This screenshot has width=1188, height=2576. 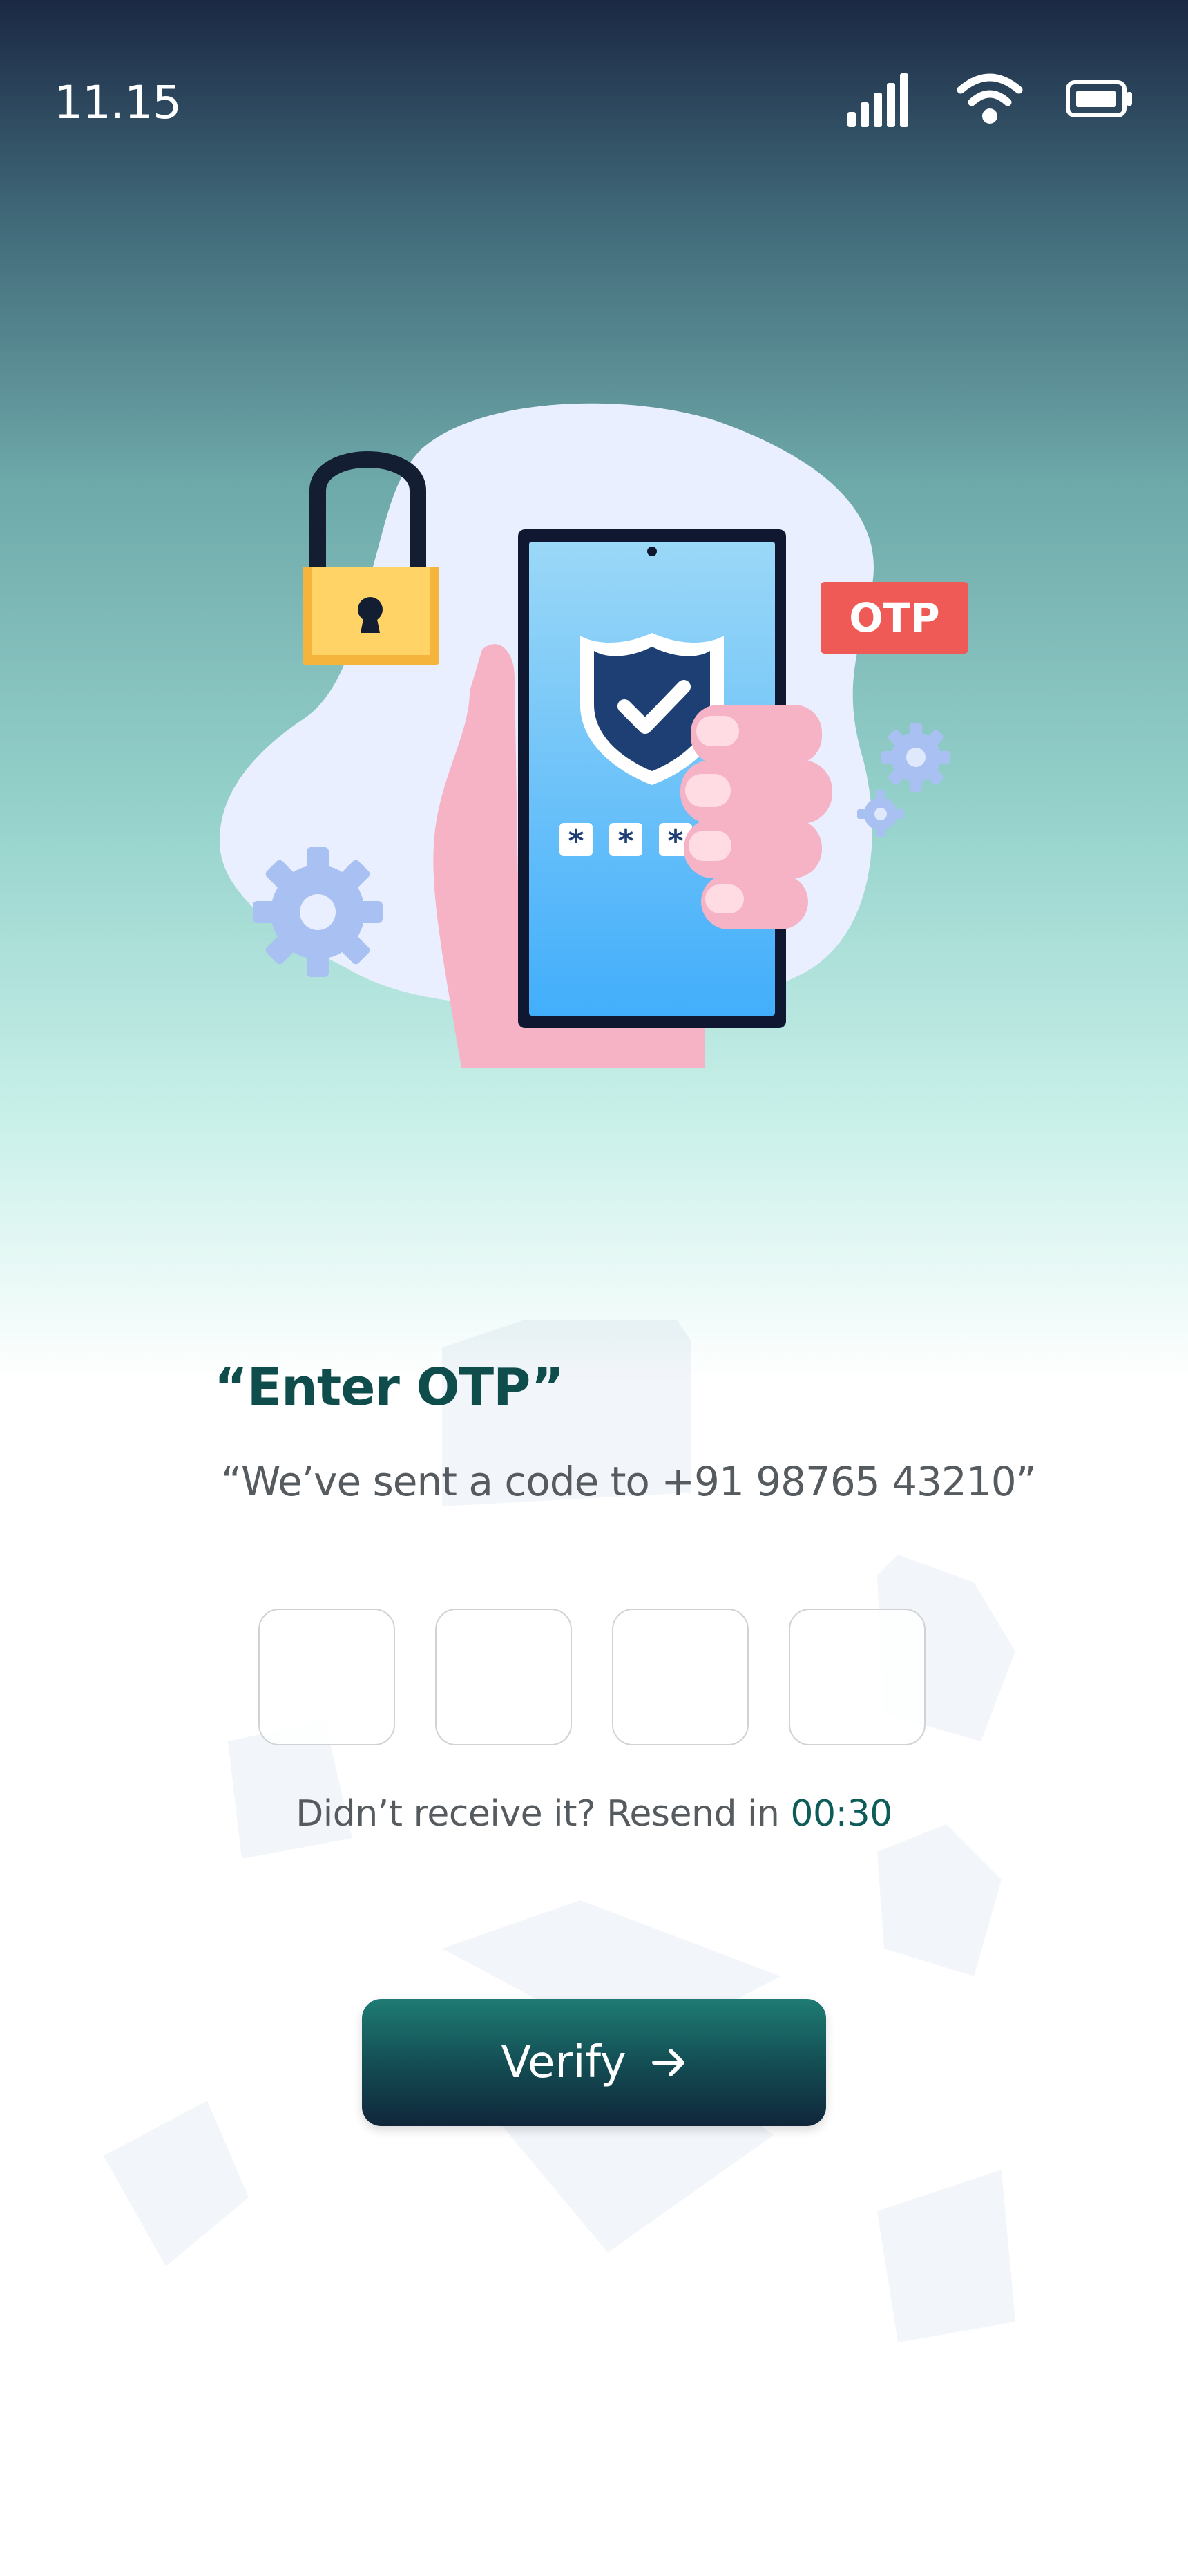 What do you see at coordinates (841, 1814) in the screenshot?
I see `resend-timer: 00:30` at bounding box center [841, 1814].